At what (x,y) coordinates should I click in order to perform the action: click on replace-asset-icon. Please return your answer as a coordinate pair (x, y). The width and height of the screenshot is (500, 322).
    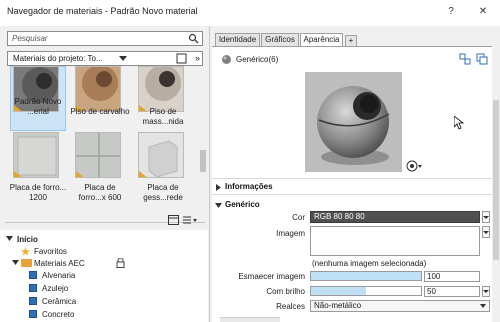
    Looking at the image, I should click on (465, 59).